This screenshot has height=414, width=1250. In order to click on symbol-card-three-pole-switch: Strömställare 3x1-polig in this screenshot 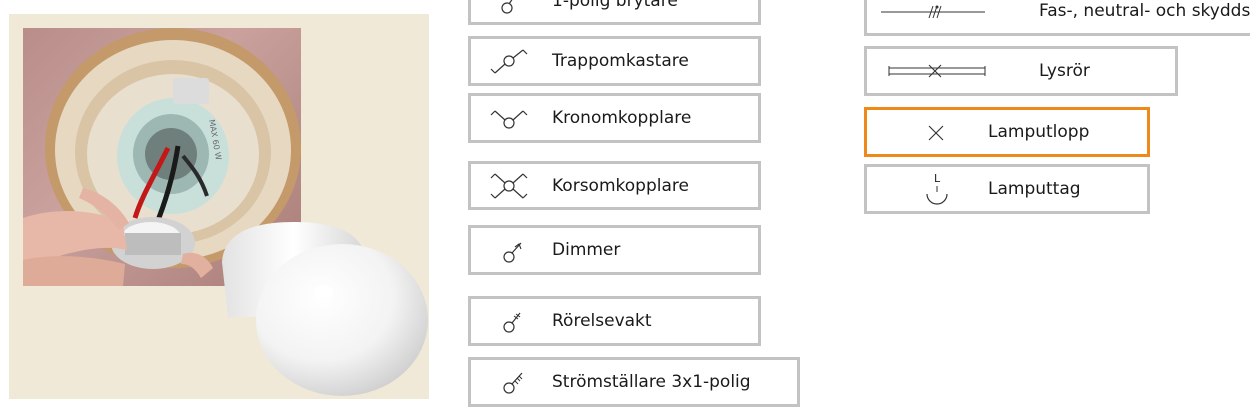, I will do `click(634, 382)`.